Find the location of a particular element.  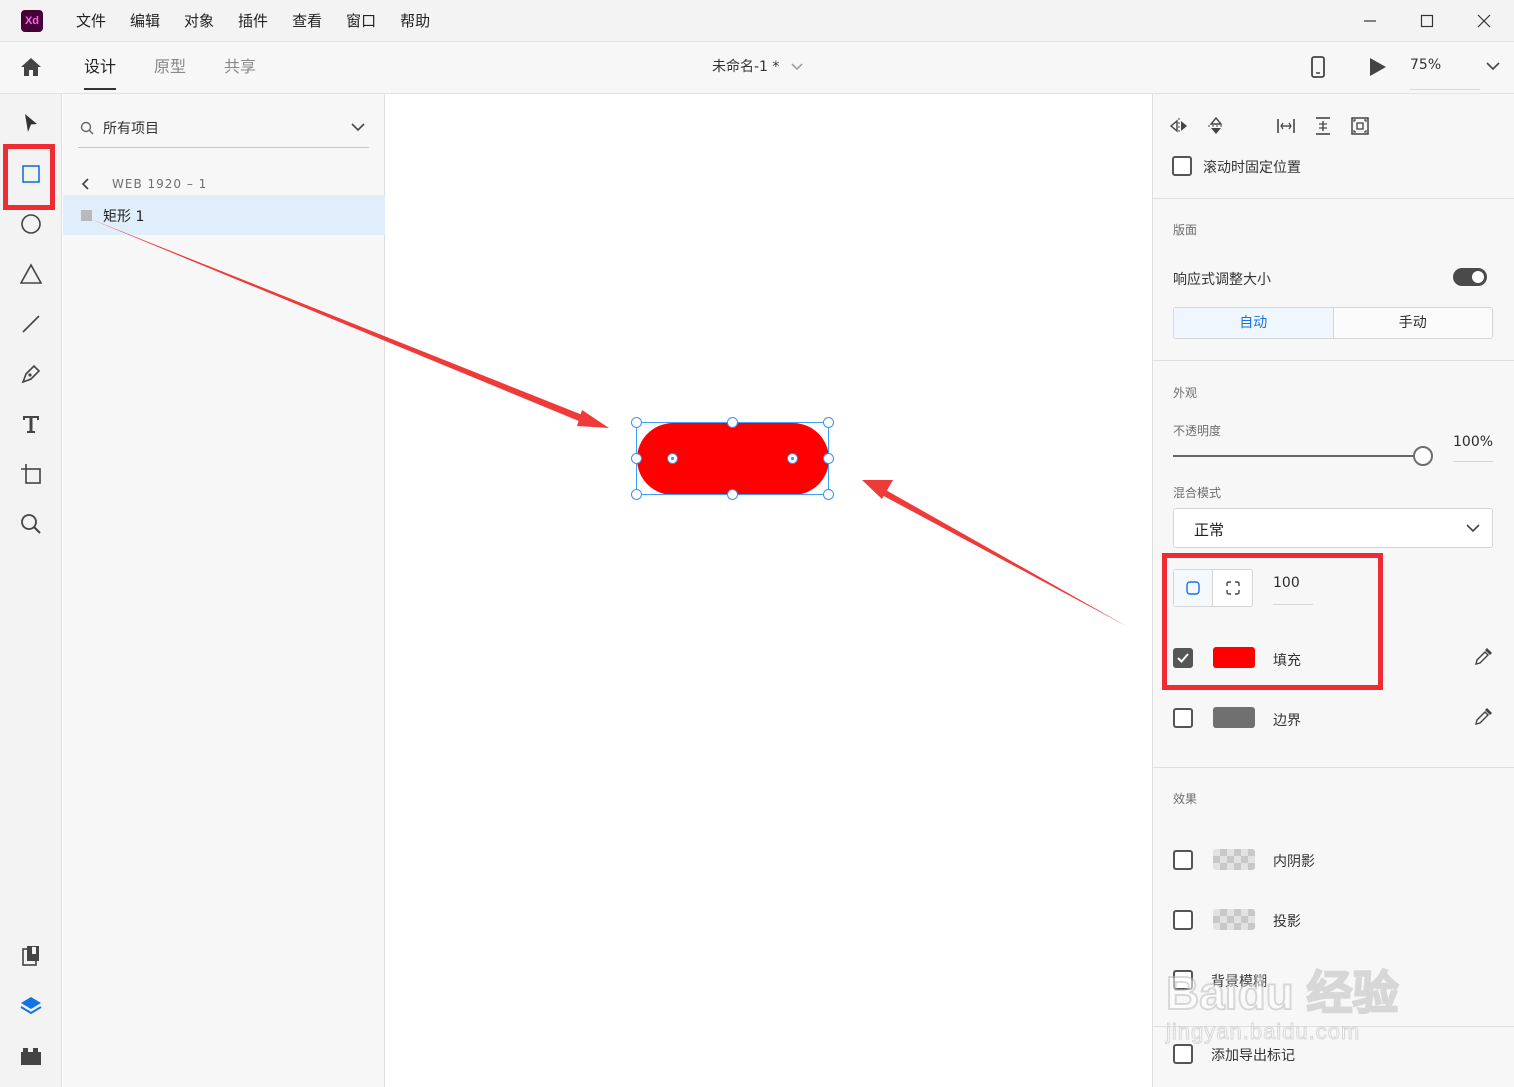

tab-design: 设计 is located at coordinates (100, 68).